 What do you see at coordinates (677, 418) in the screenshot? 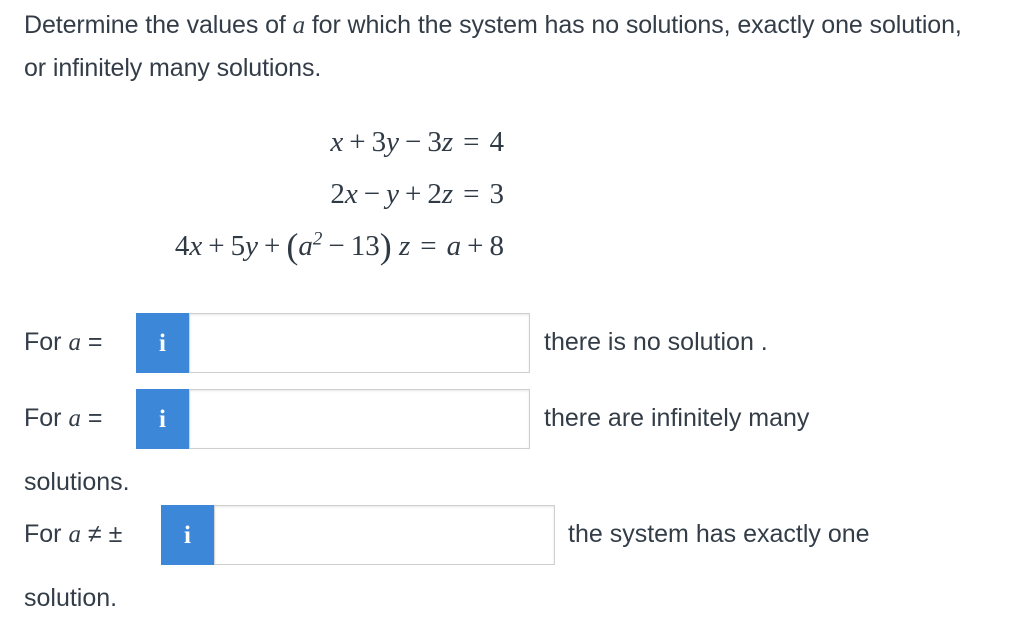
I see `answer-tail-infinitely-many: there are infinitely many` at bounding box center [677, 418].